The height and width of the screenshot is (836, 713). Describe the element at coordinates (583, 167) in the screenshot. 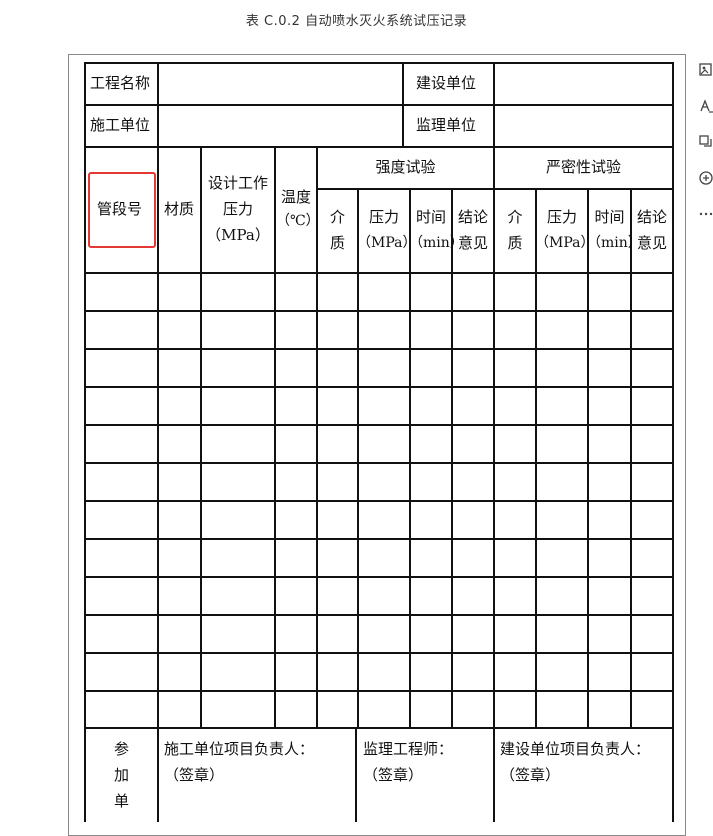

I see `column-tightness-test: 严密性试验` at that location.